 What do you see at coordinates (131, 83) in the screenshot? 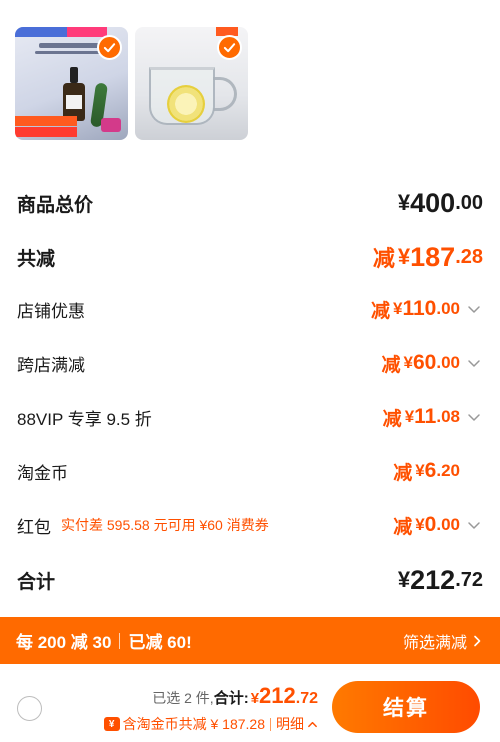
I see `selected-items-strip` at bounding box center [131, 83].